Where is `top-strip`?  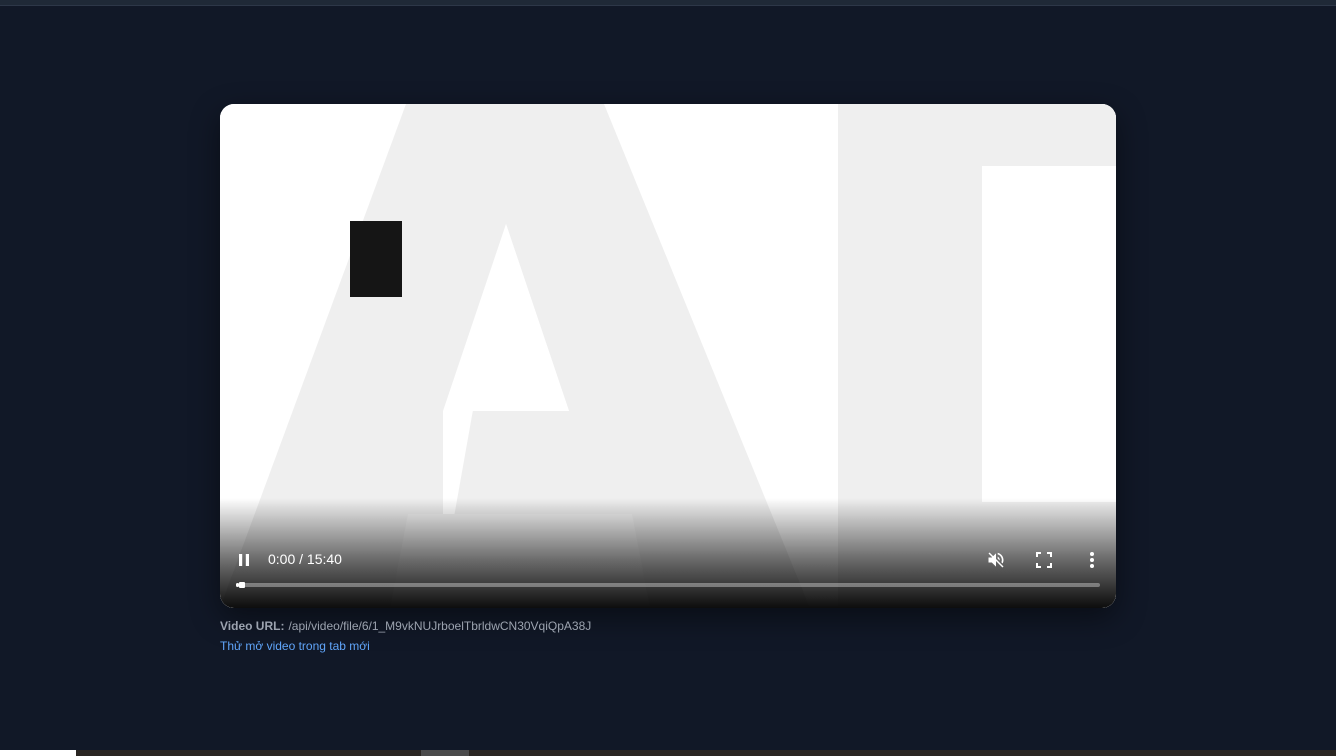 top-strip is located at coordinates (668, 3).